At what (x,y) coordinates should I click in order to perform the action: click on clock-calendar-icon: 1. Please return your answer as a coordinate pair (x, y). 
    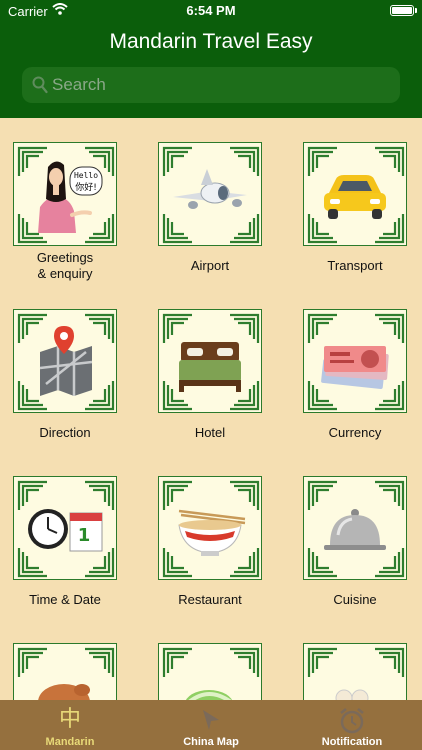
    Looking at the image, I should click on (65, 530).